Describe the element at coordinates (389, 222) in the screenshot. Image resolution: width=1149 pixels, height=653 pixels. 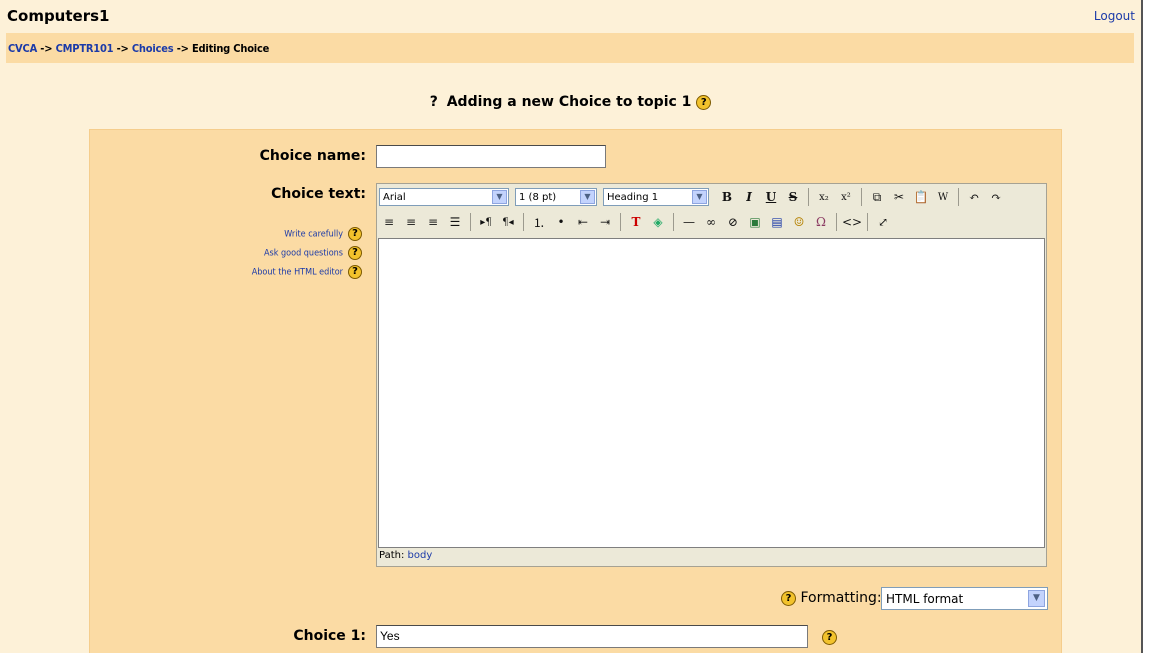
I see `align-left-icon: ≡` at that location.